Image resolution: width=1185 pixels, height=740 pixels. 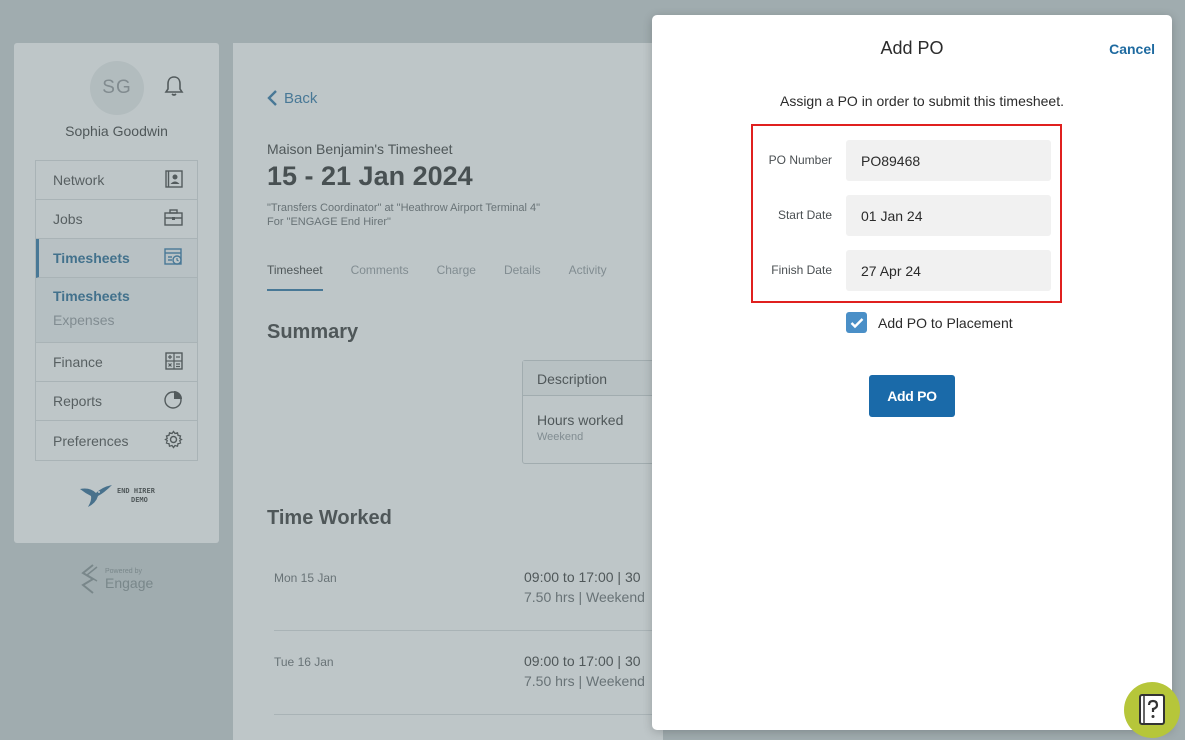 I want to click on po-number-label: PO Number, so click(x=800, y=160).